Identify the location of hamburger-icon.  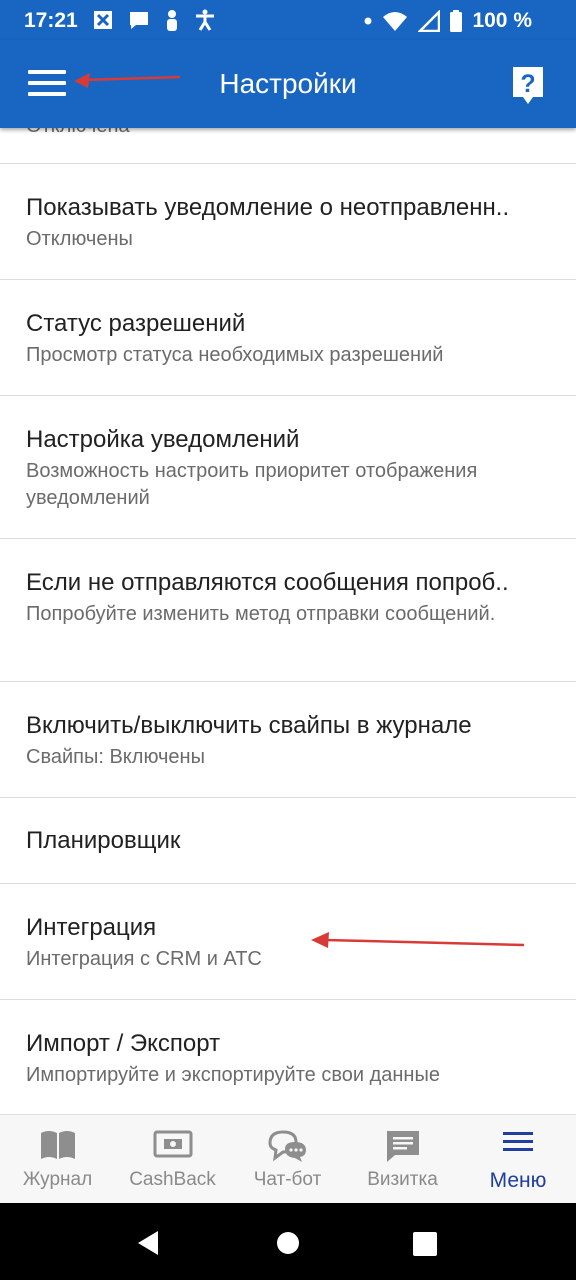
(518, 1141).